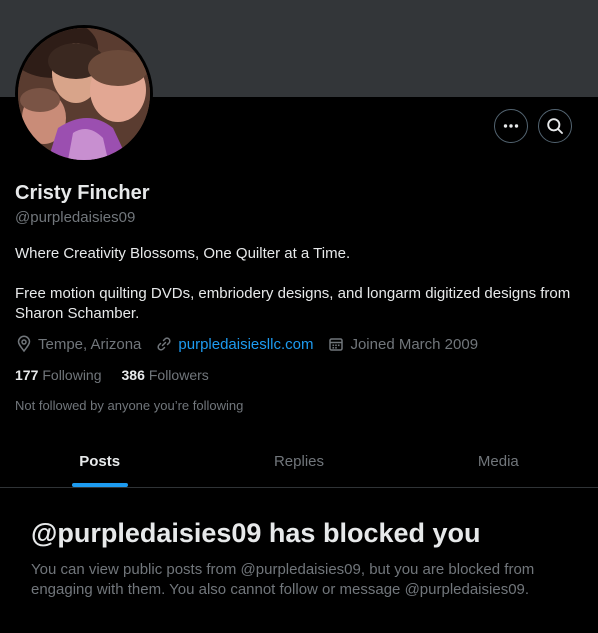 This screenshot has height=633, width=598. I want to click on followers-count: 386, so click(133, 375).